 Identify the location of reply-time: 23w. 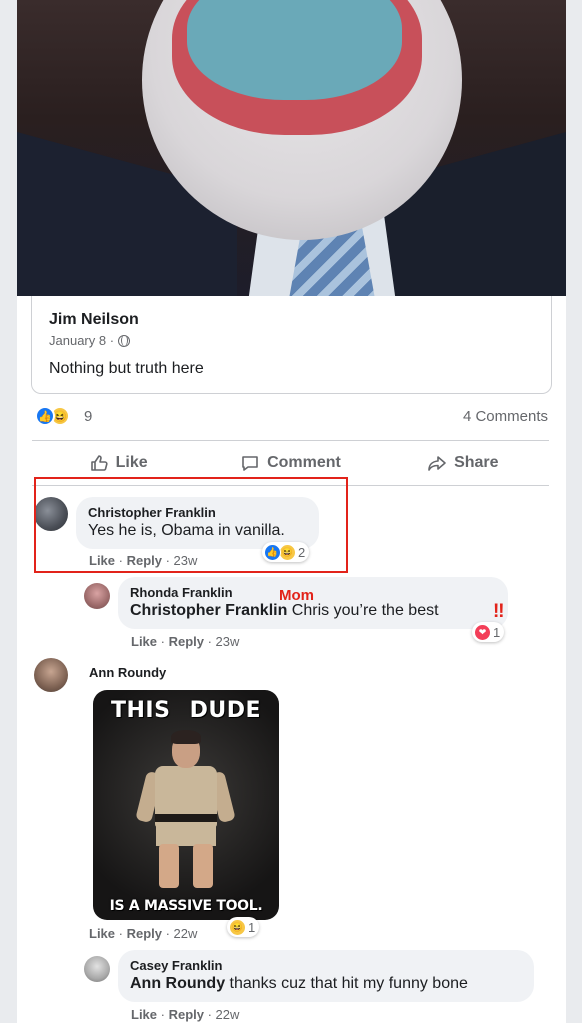
(228, 641).